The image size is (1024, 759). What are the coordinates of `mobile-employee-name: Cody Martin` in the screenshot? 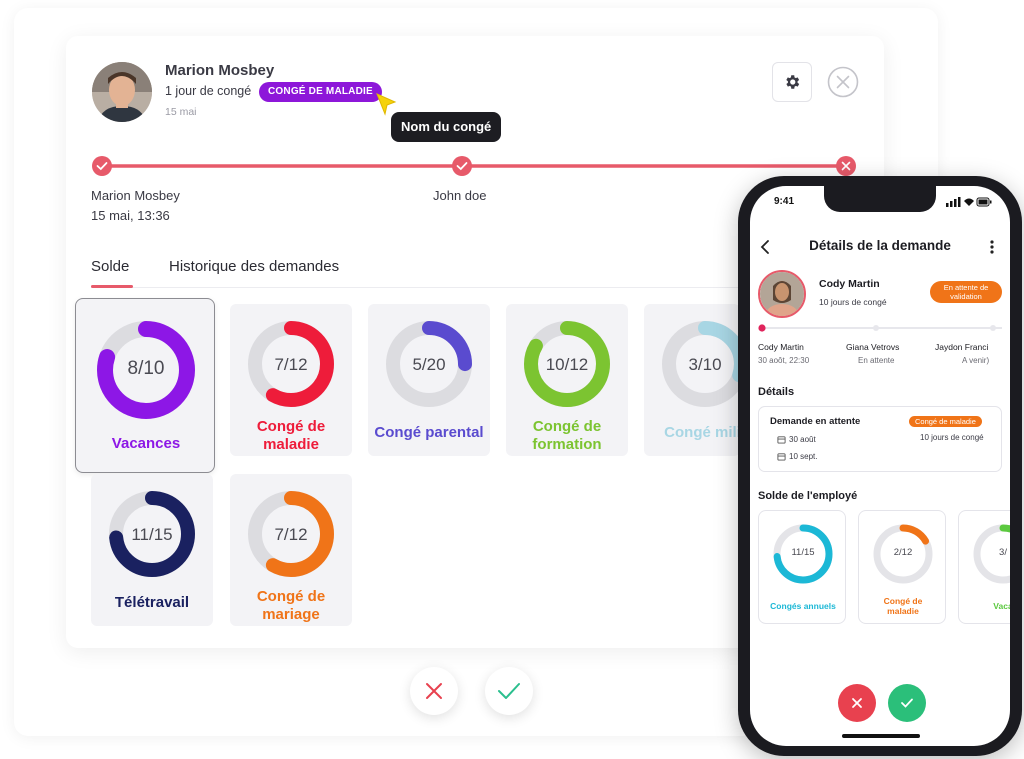 It's located at (849, 284).